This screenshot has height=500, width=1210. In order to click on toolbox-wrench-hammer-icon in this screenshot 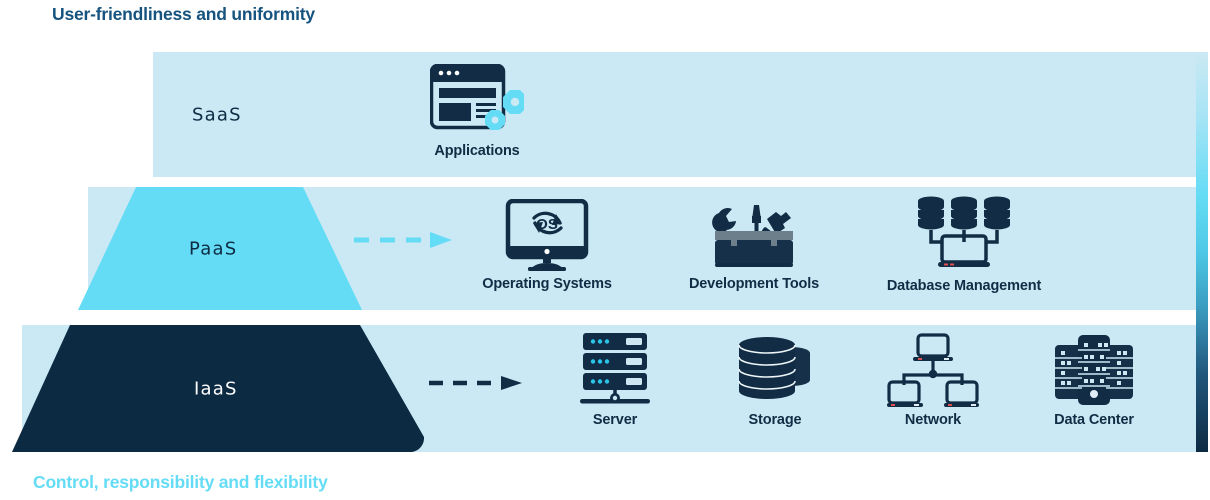, I will do `click(752, 236)`.